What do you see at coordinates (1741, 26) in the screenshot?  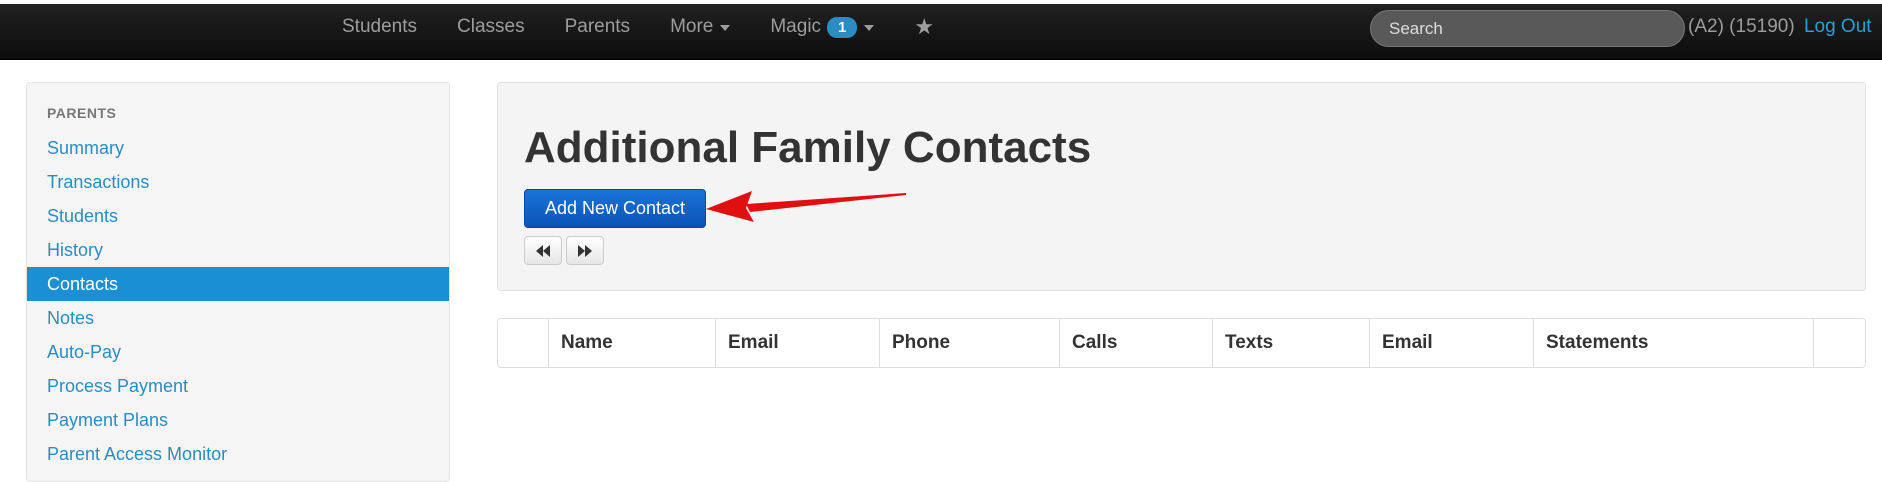 I see `user-id-text: (A2) (15190)` at bounding box center [1741, 26].